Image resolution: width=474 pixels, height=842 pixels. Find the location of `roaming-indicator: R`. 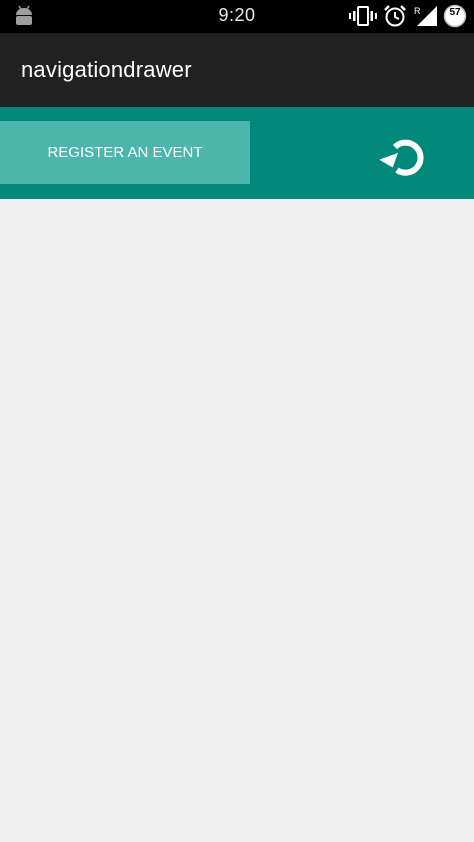

roaming-indicator: R is located at coordinates (417, 11).